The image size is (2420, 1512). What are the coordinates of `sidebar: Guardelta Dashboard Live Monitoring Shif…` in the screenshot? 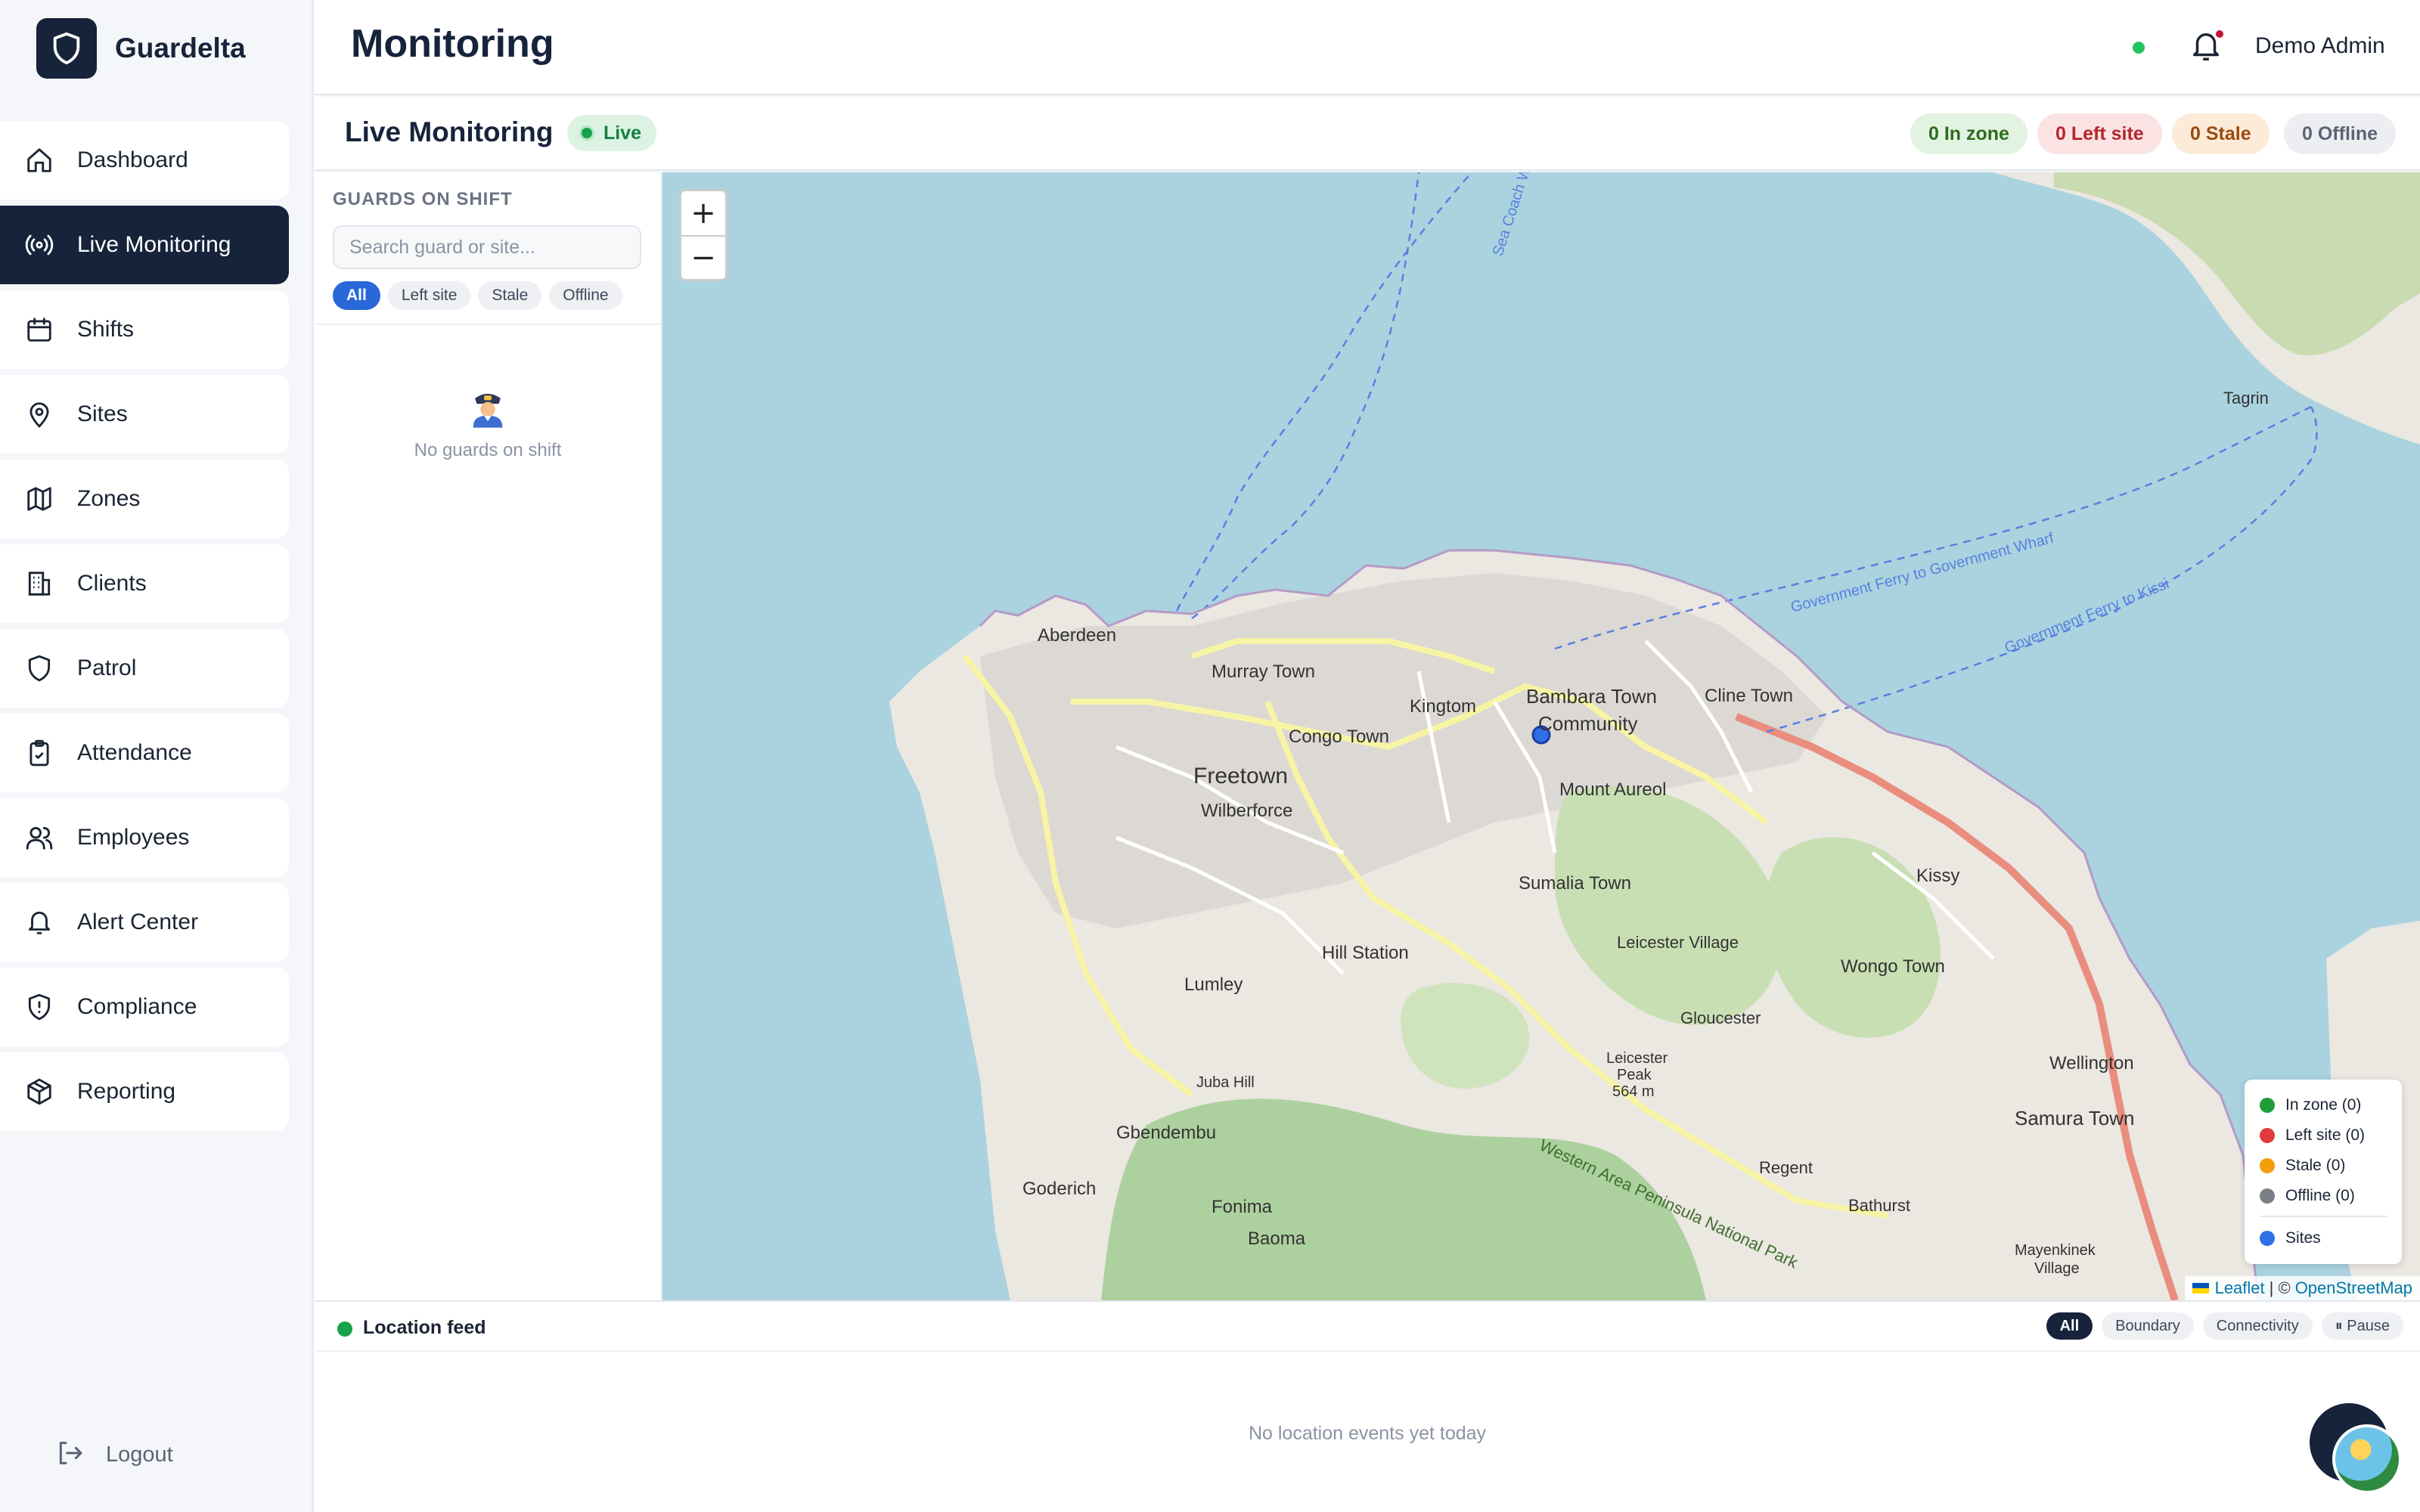 It's located at (156, 756).